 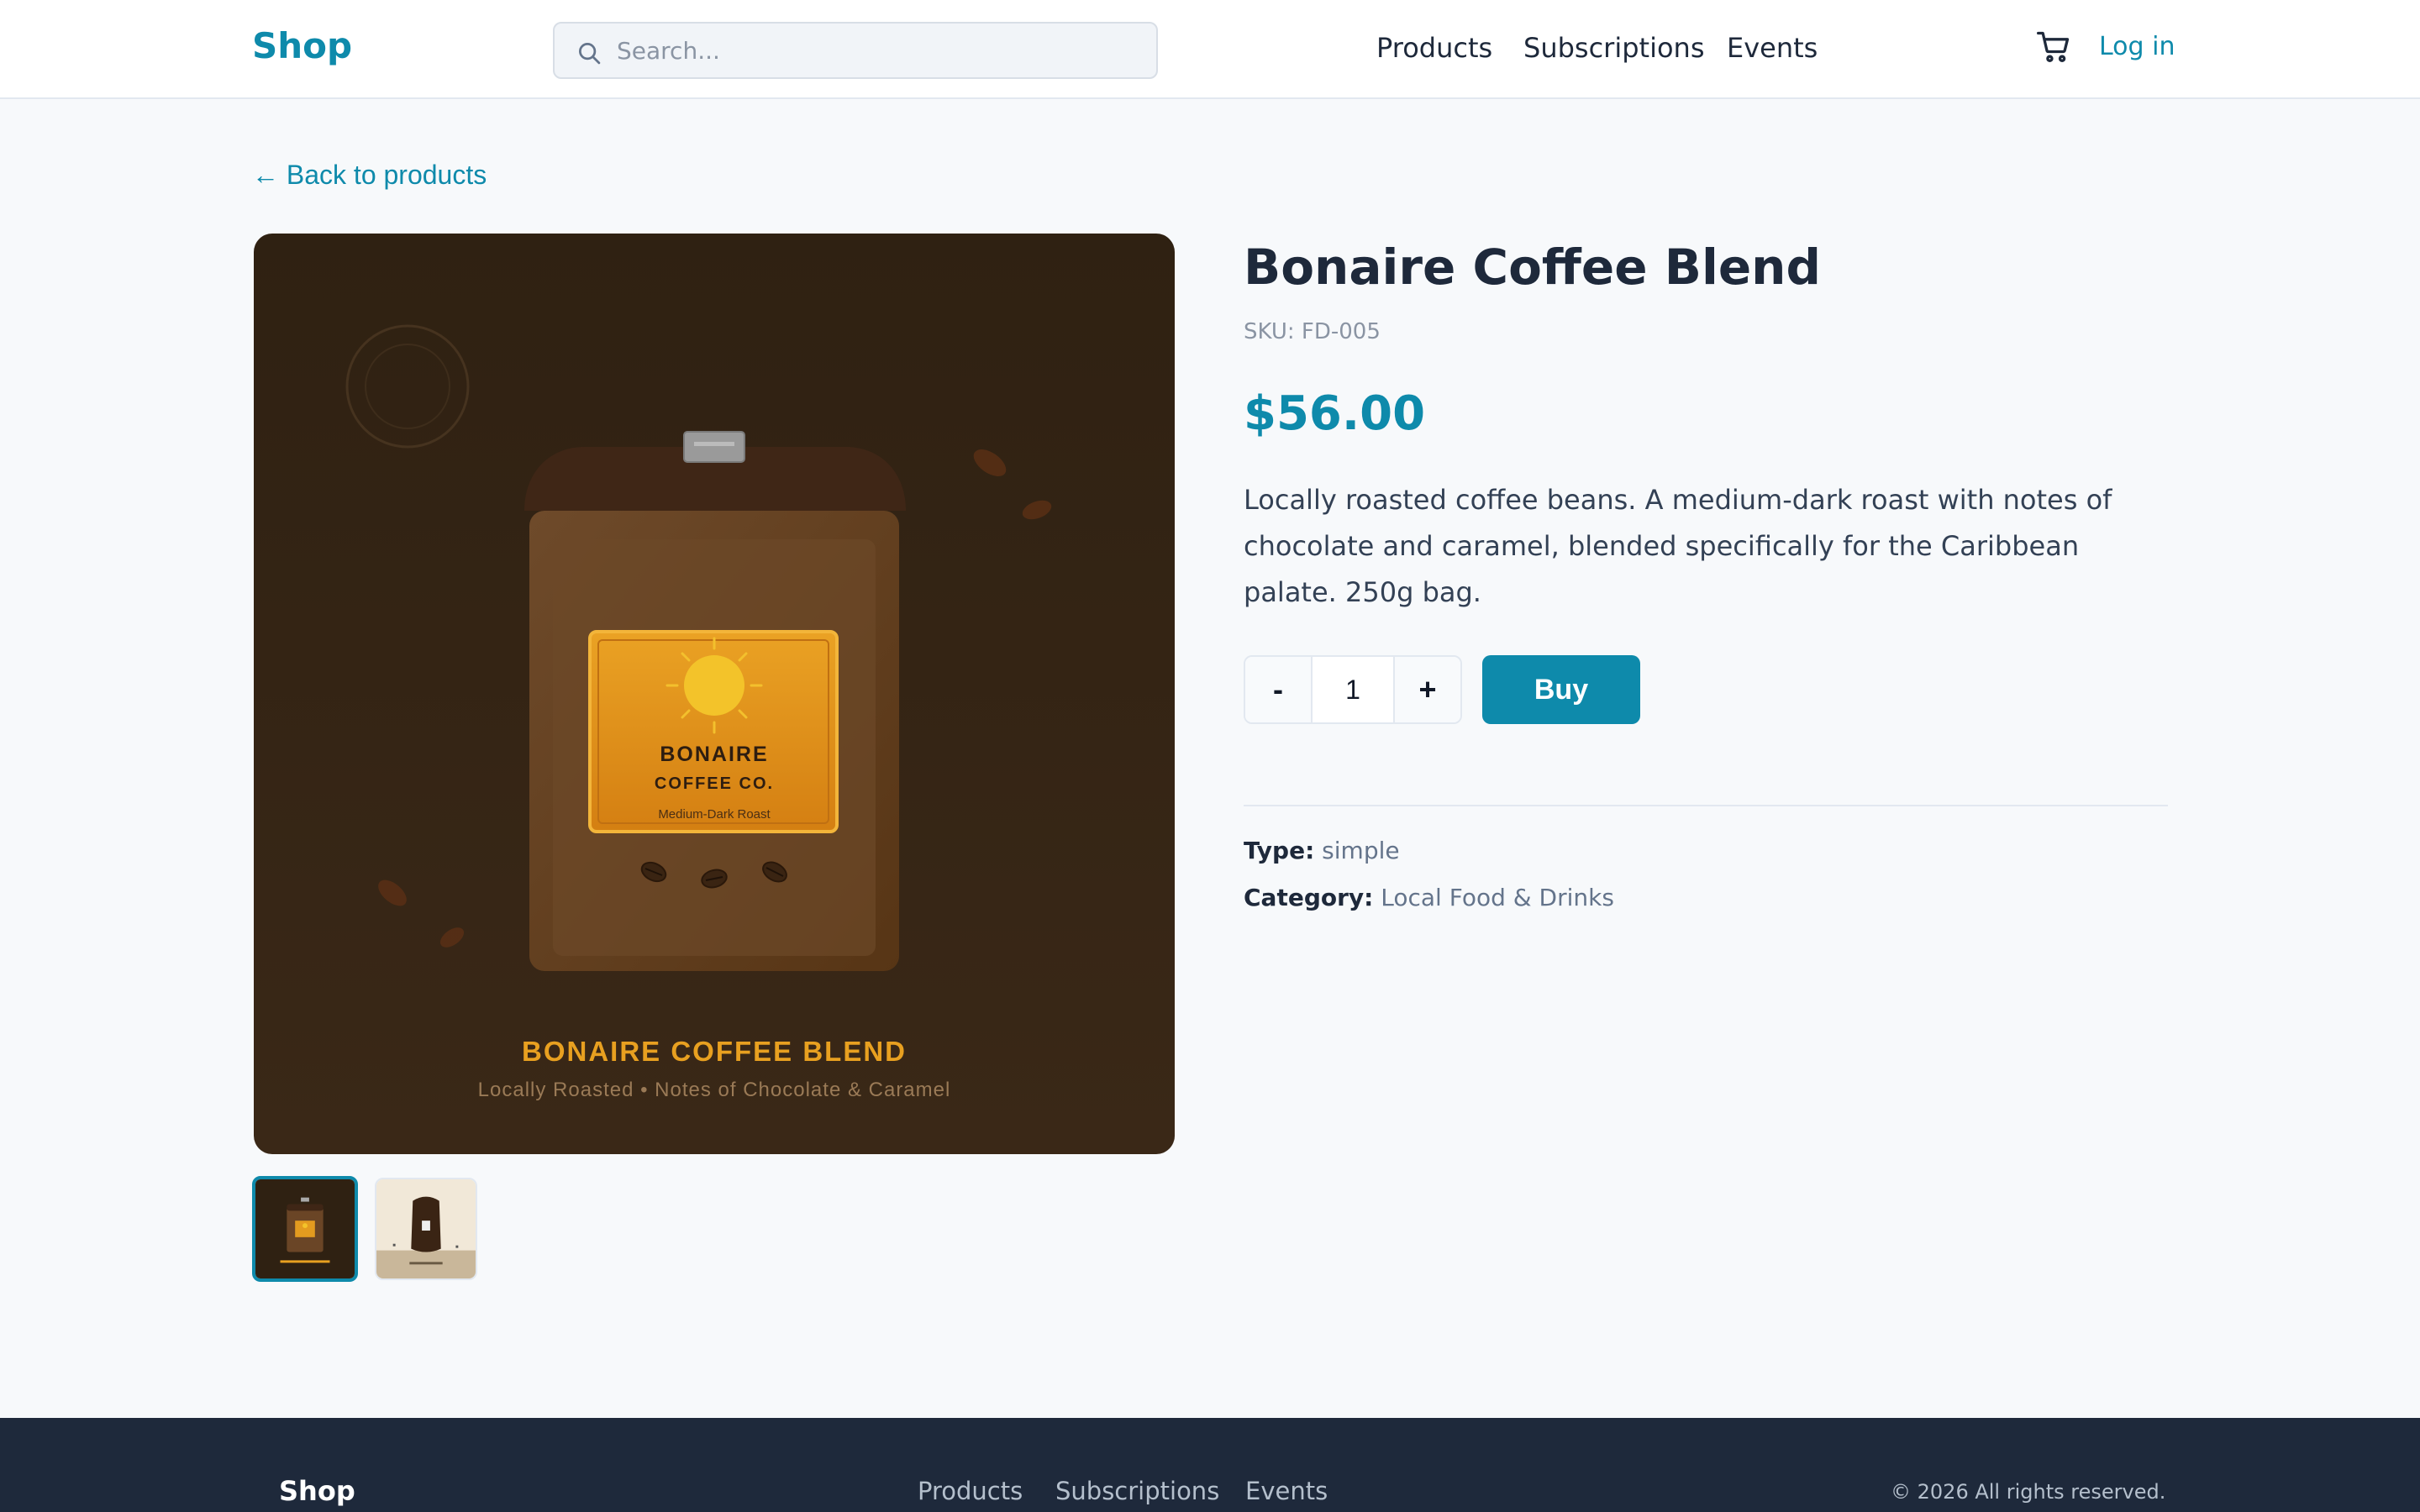 I want to click on product-type-value: simple, so click(x=1361, y=850).